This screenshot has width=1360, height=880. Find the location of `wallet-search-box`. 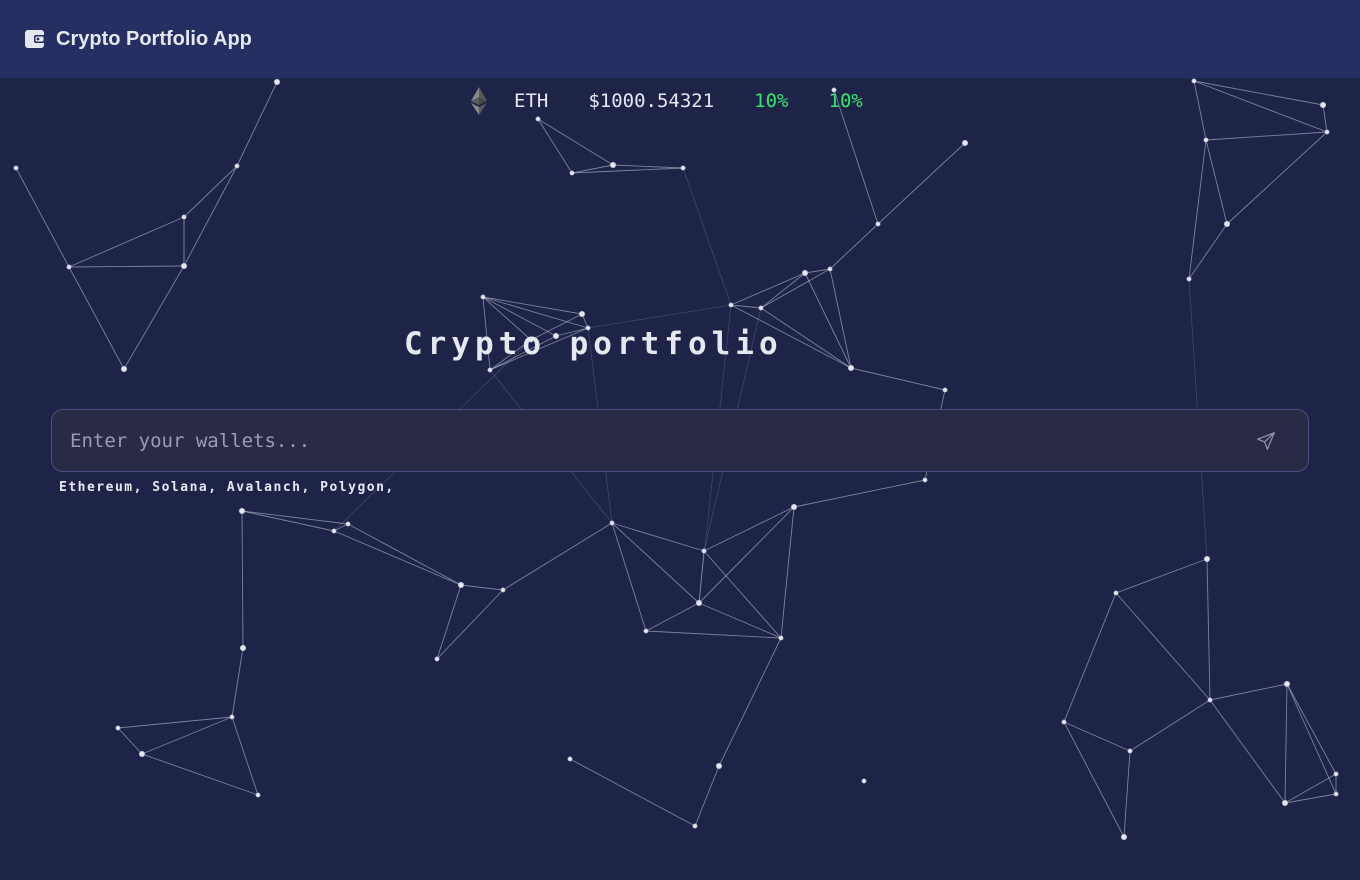

wallet-search-box is located at coordinates (680, 440).